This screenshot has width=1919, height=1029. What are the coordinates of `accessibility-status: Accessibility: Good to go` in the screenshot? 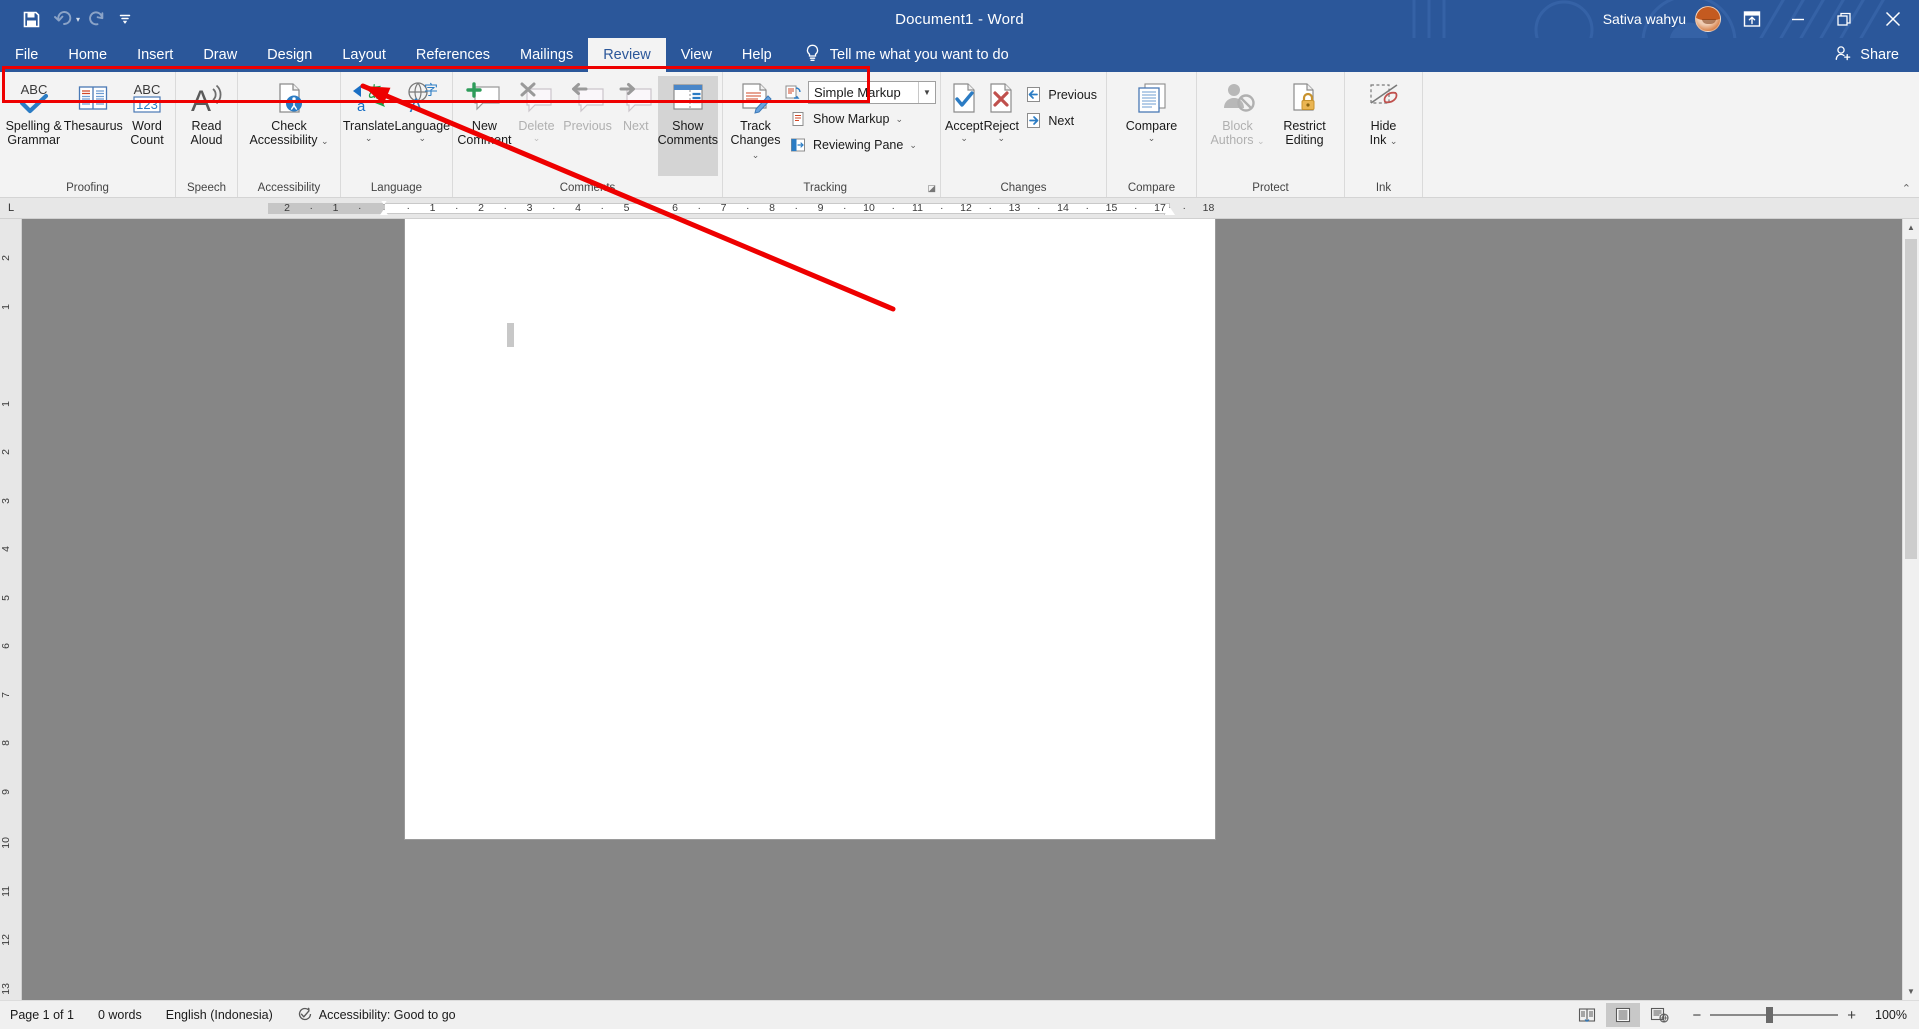 It's located at (376, 1015).